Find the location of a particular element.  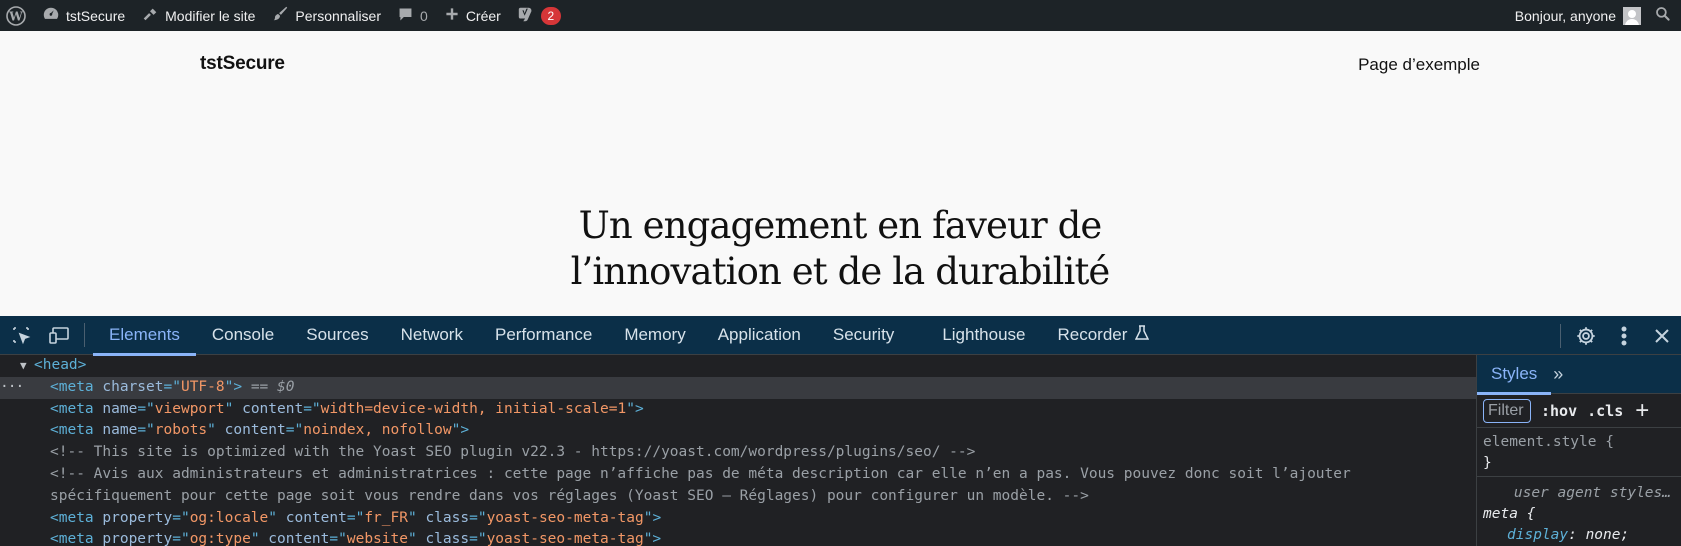

comments-button: 0 is located at coordinates (412, 15).